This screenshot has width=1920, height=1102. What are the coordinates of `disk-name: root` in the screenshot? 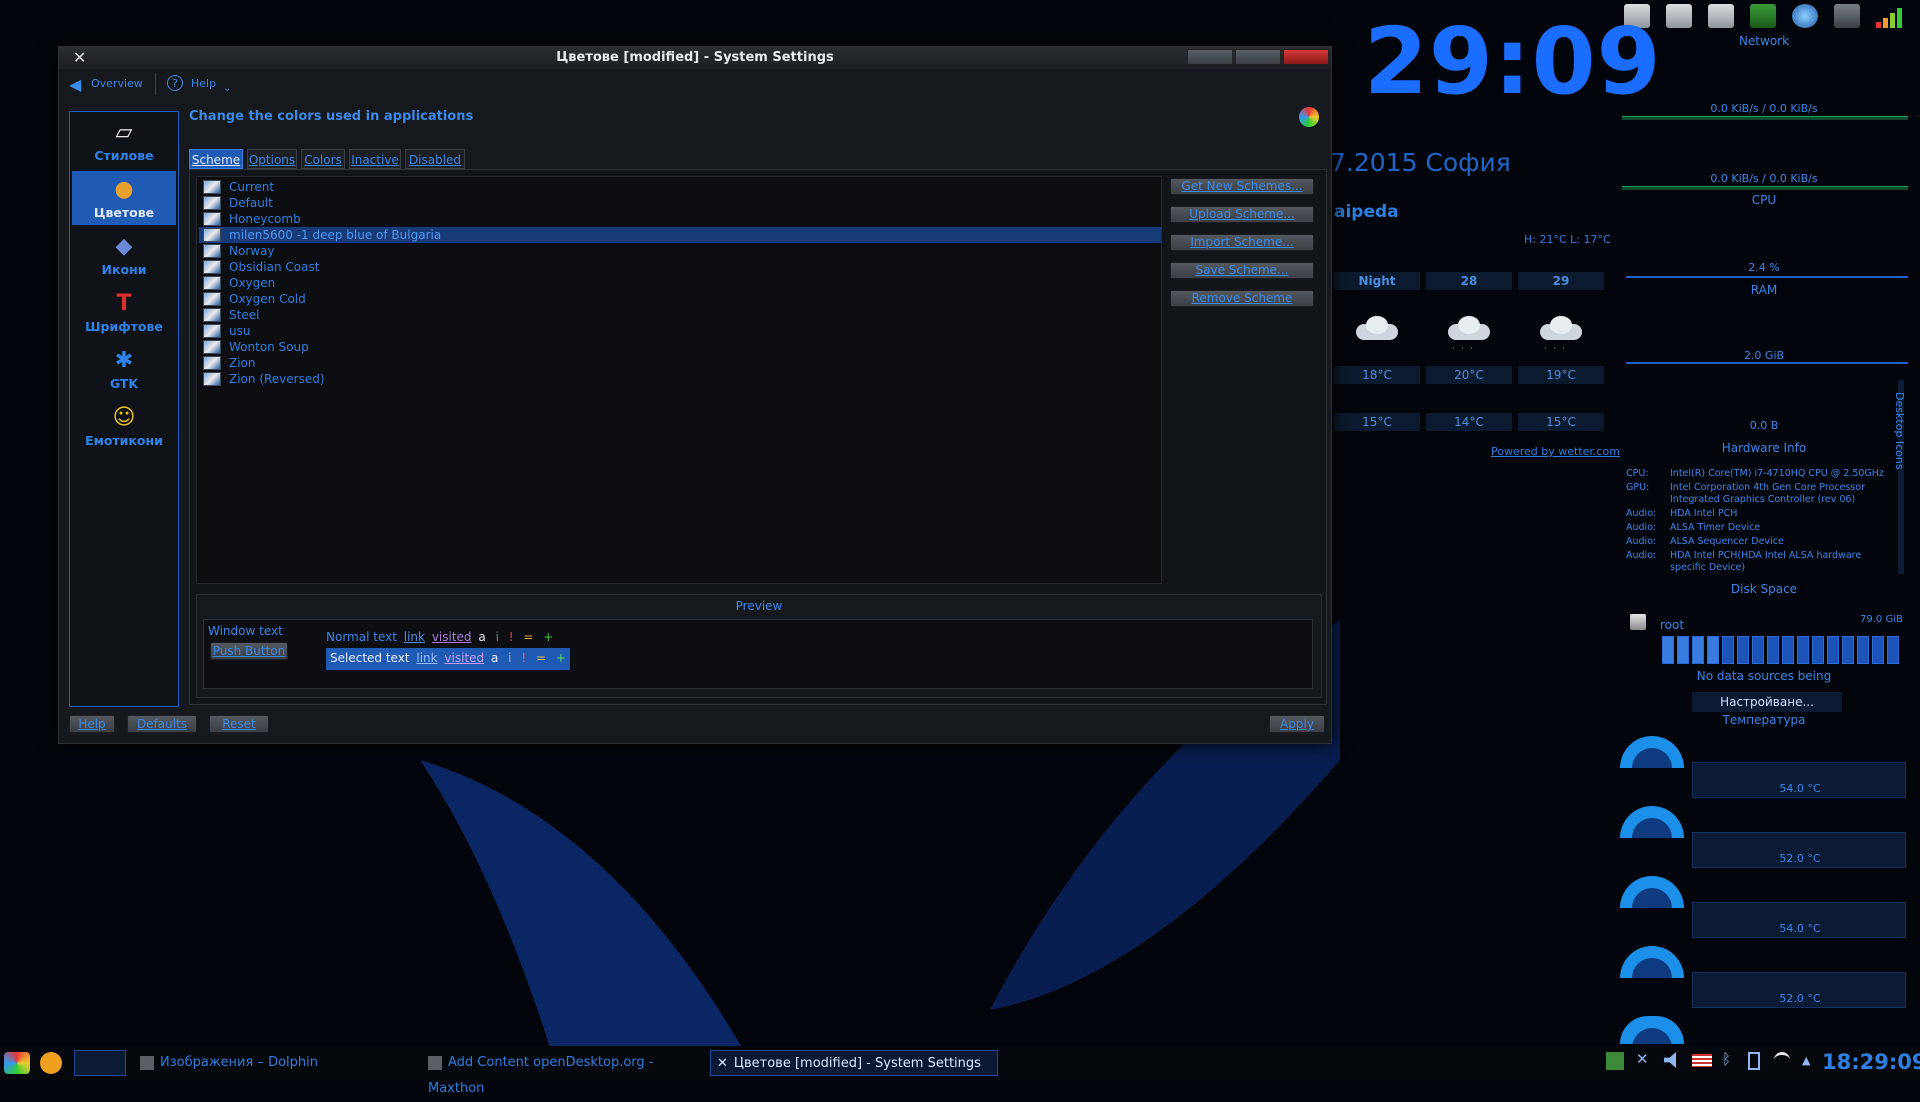 It's located at (1672, 625).